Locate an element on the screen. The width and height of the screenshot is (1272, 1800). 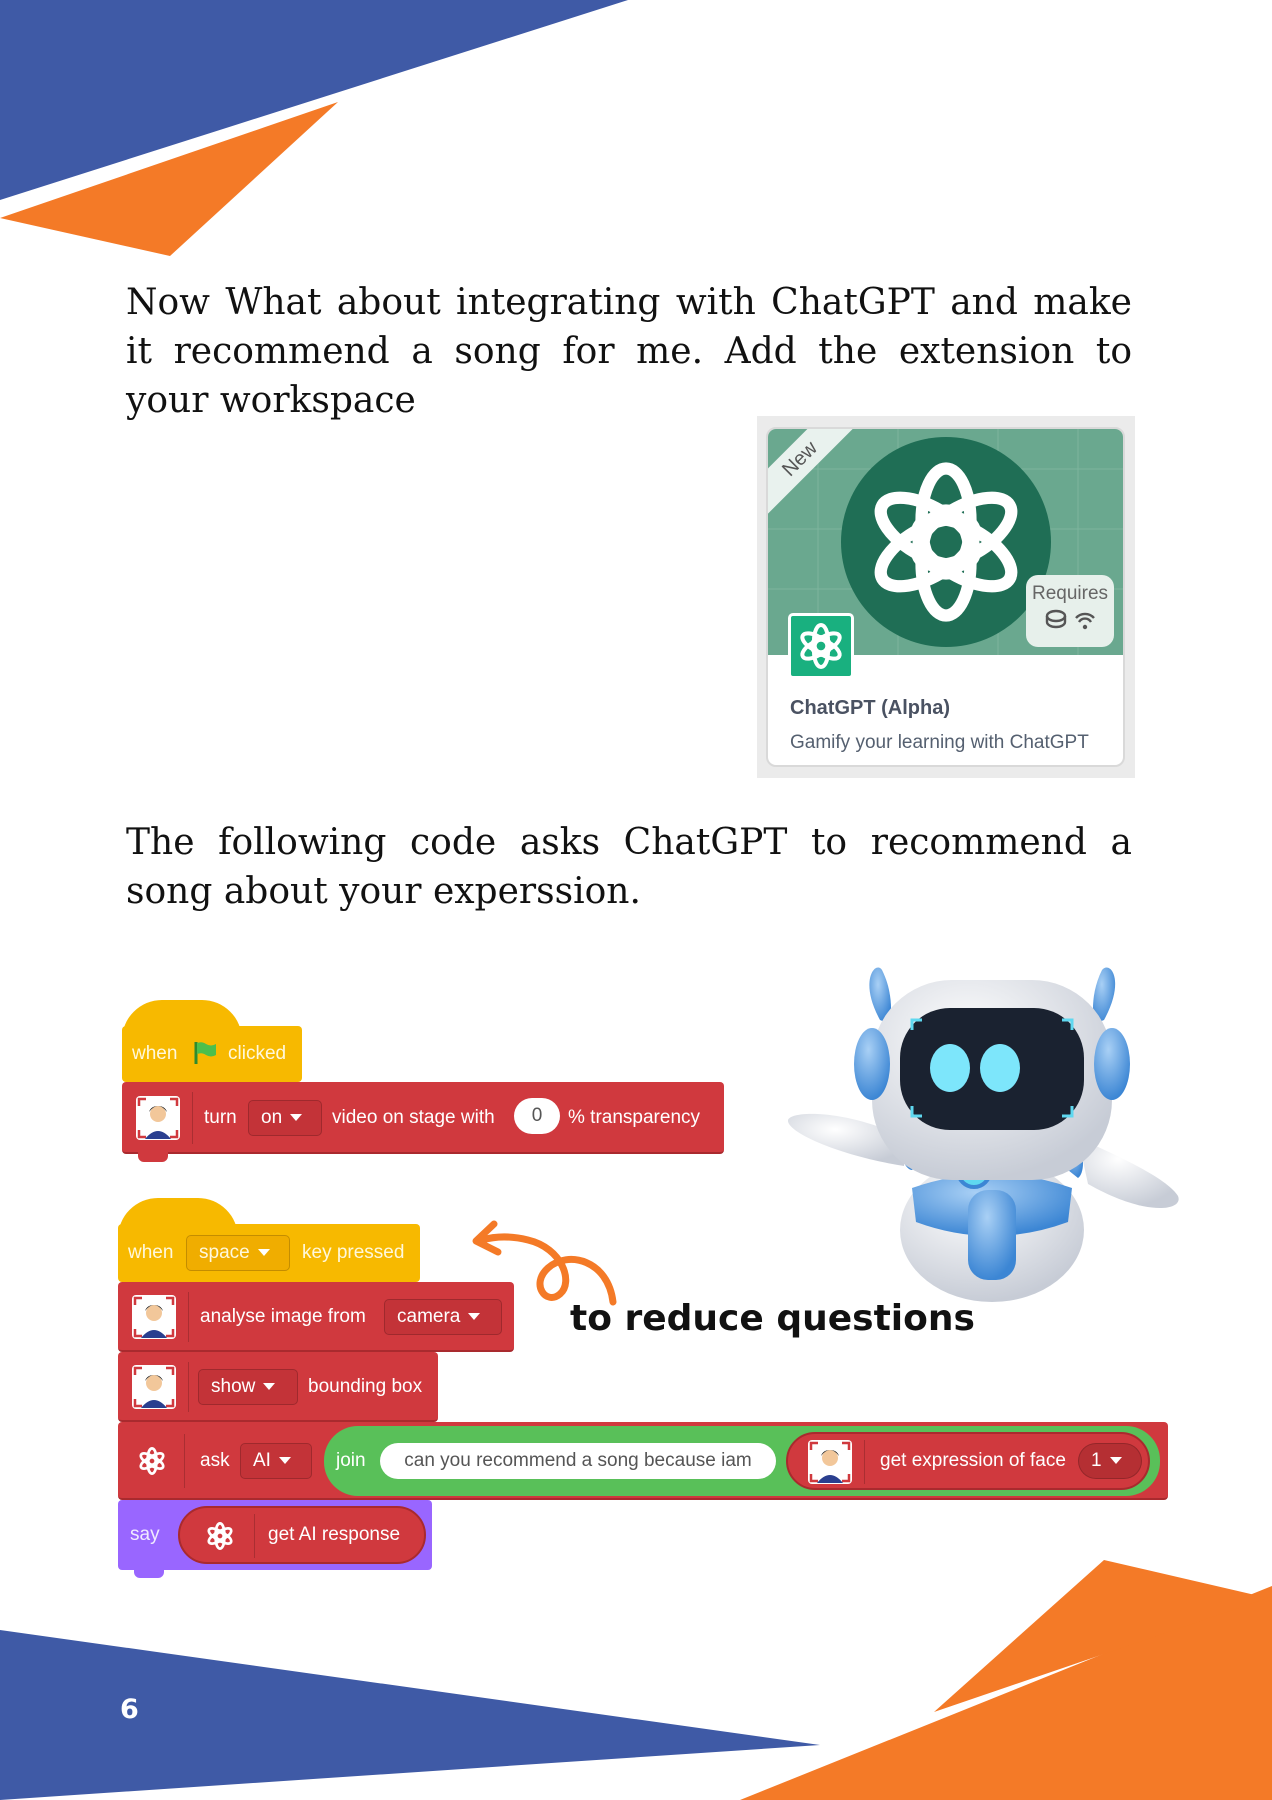
video-on-stage-label: video on stage with is located at coordinates (413, 1117).